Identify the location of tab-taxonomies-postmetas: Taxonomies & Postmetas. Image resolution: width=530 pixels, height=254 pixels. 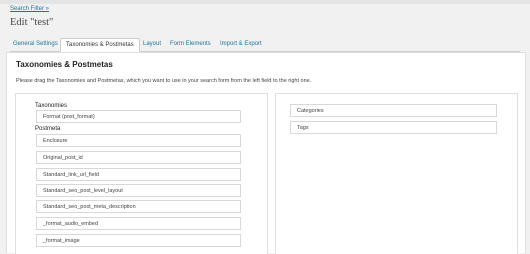
(100, 45).